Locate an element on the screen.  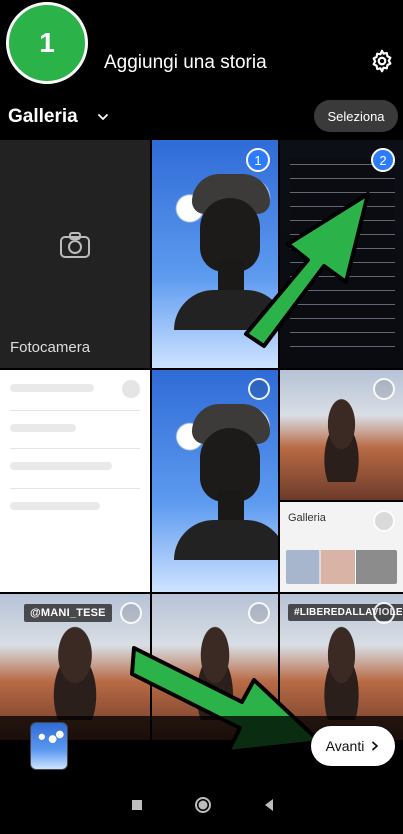
chevron-down-icon is located at coordinates (103, 117).